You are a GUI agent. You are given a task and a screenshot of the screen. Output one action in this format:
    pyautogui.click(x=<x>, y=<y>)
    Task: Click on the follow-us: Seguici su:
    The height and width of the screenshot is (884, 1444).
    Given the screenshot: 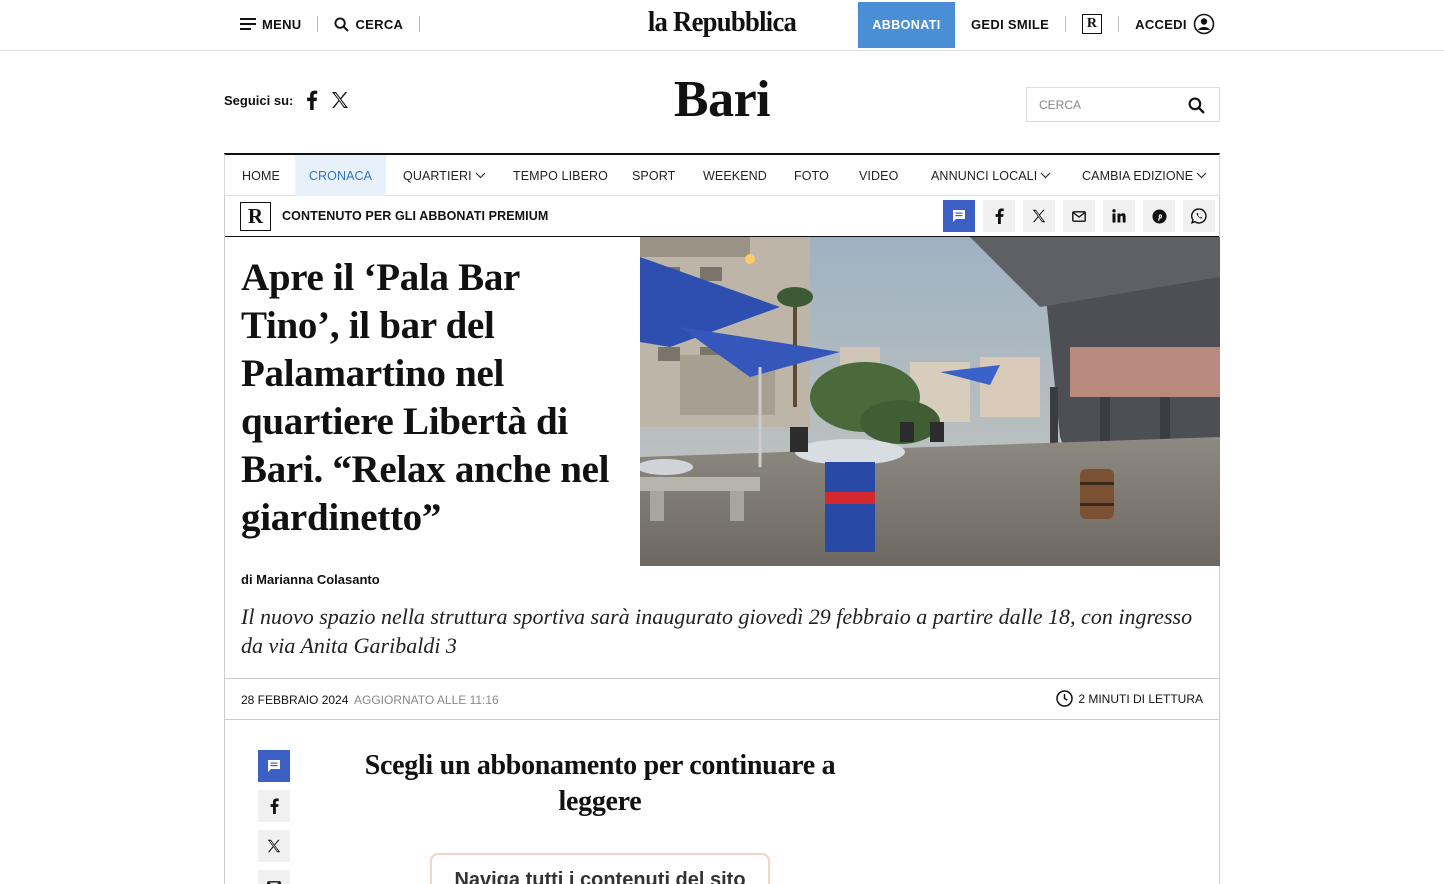 What is the action you would take?
    pyautogui.click(x=286, y=100)
    